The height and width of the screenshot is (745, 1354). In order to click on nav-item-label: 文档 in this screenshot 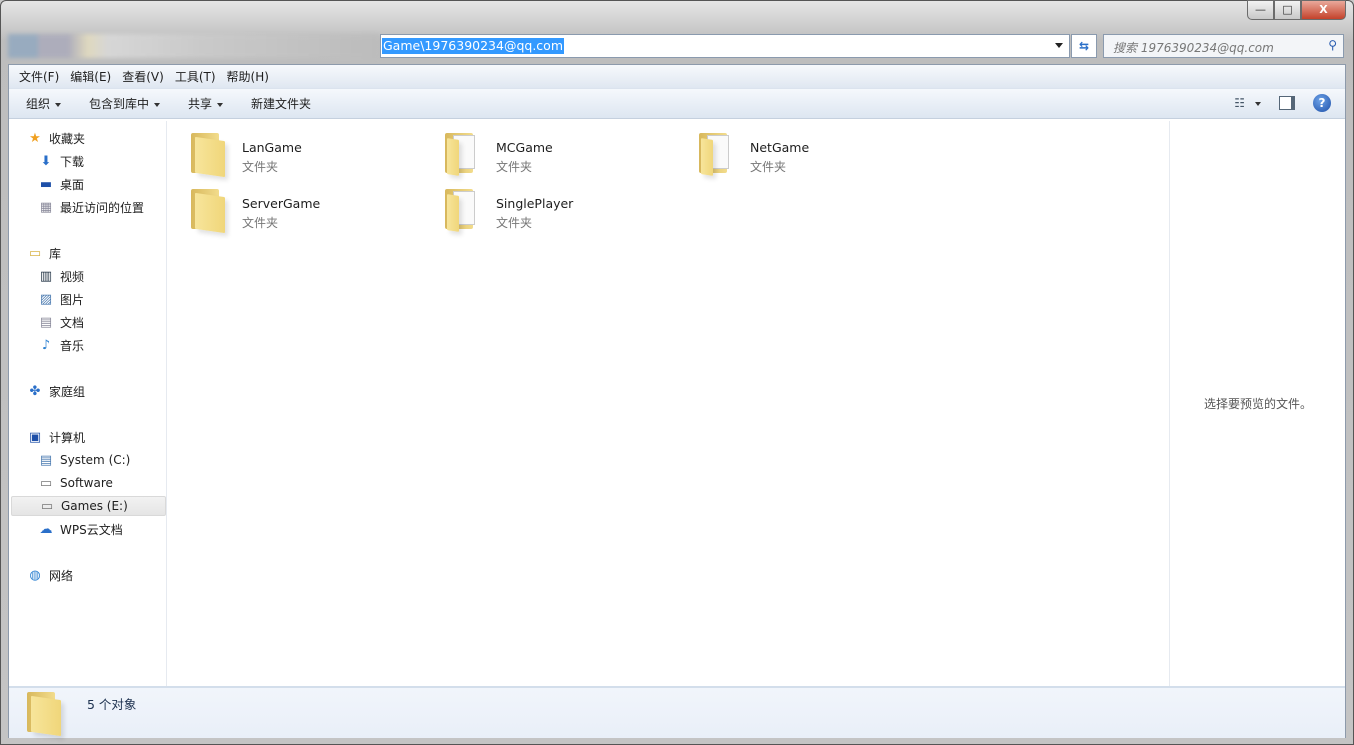, I will do `click(72, 322)`.